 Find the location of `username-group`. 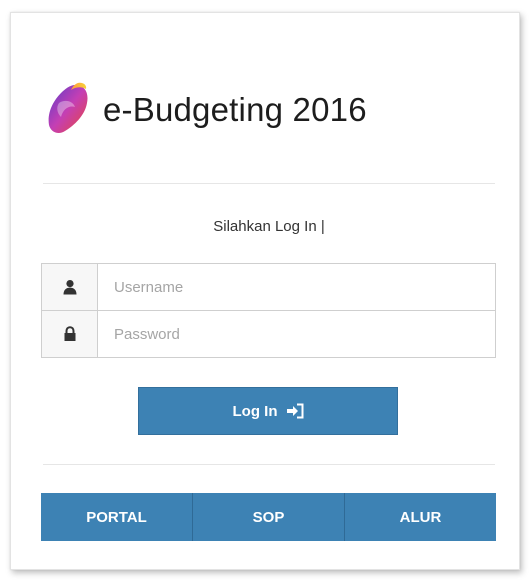

username-group is located at coordinates (268, 287).